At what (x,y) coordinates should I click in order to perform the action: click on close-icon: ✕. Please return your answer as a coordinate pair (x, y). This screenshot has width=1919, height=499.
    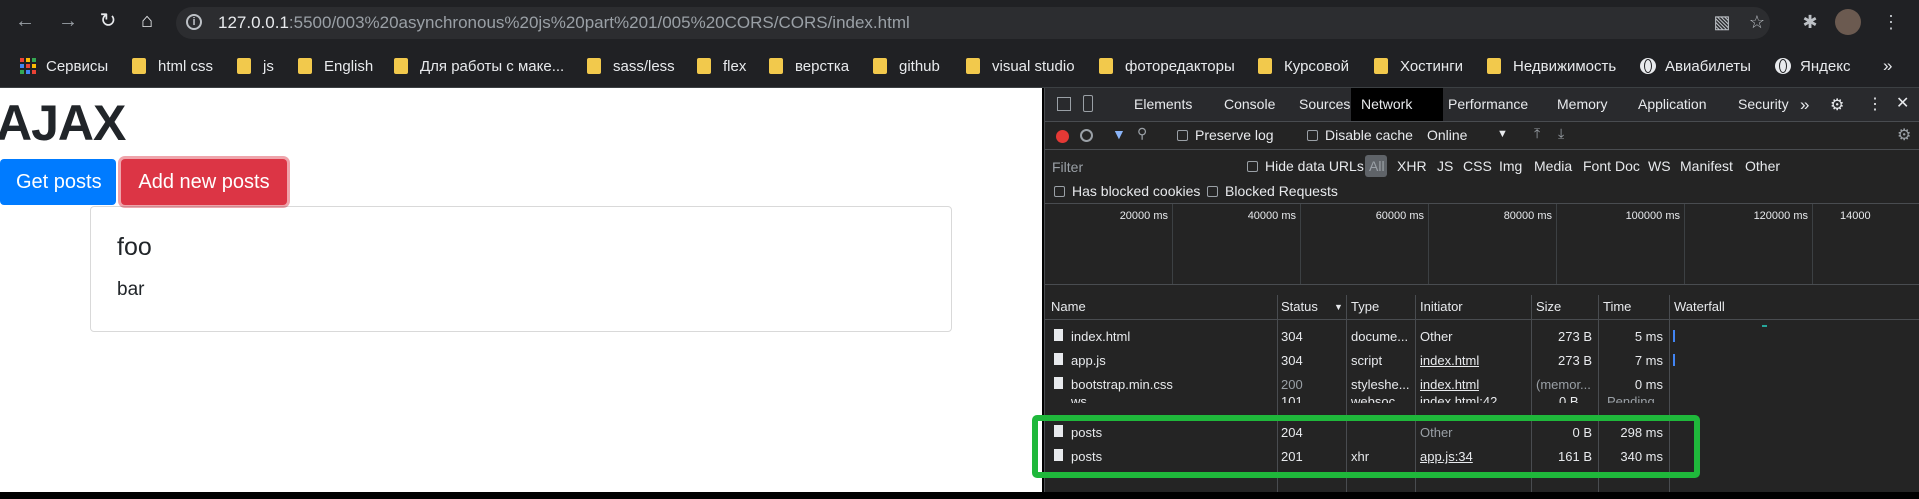
    Looking at the image, I should click on (1902, 103).